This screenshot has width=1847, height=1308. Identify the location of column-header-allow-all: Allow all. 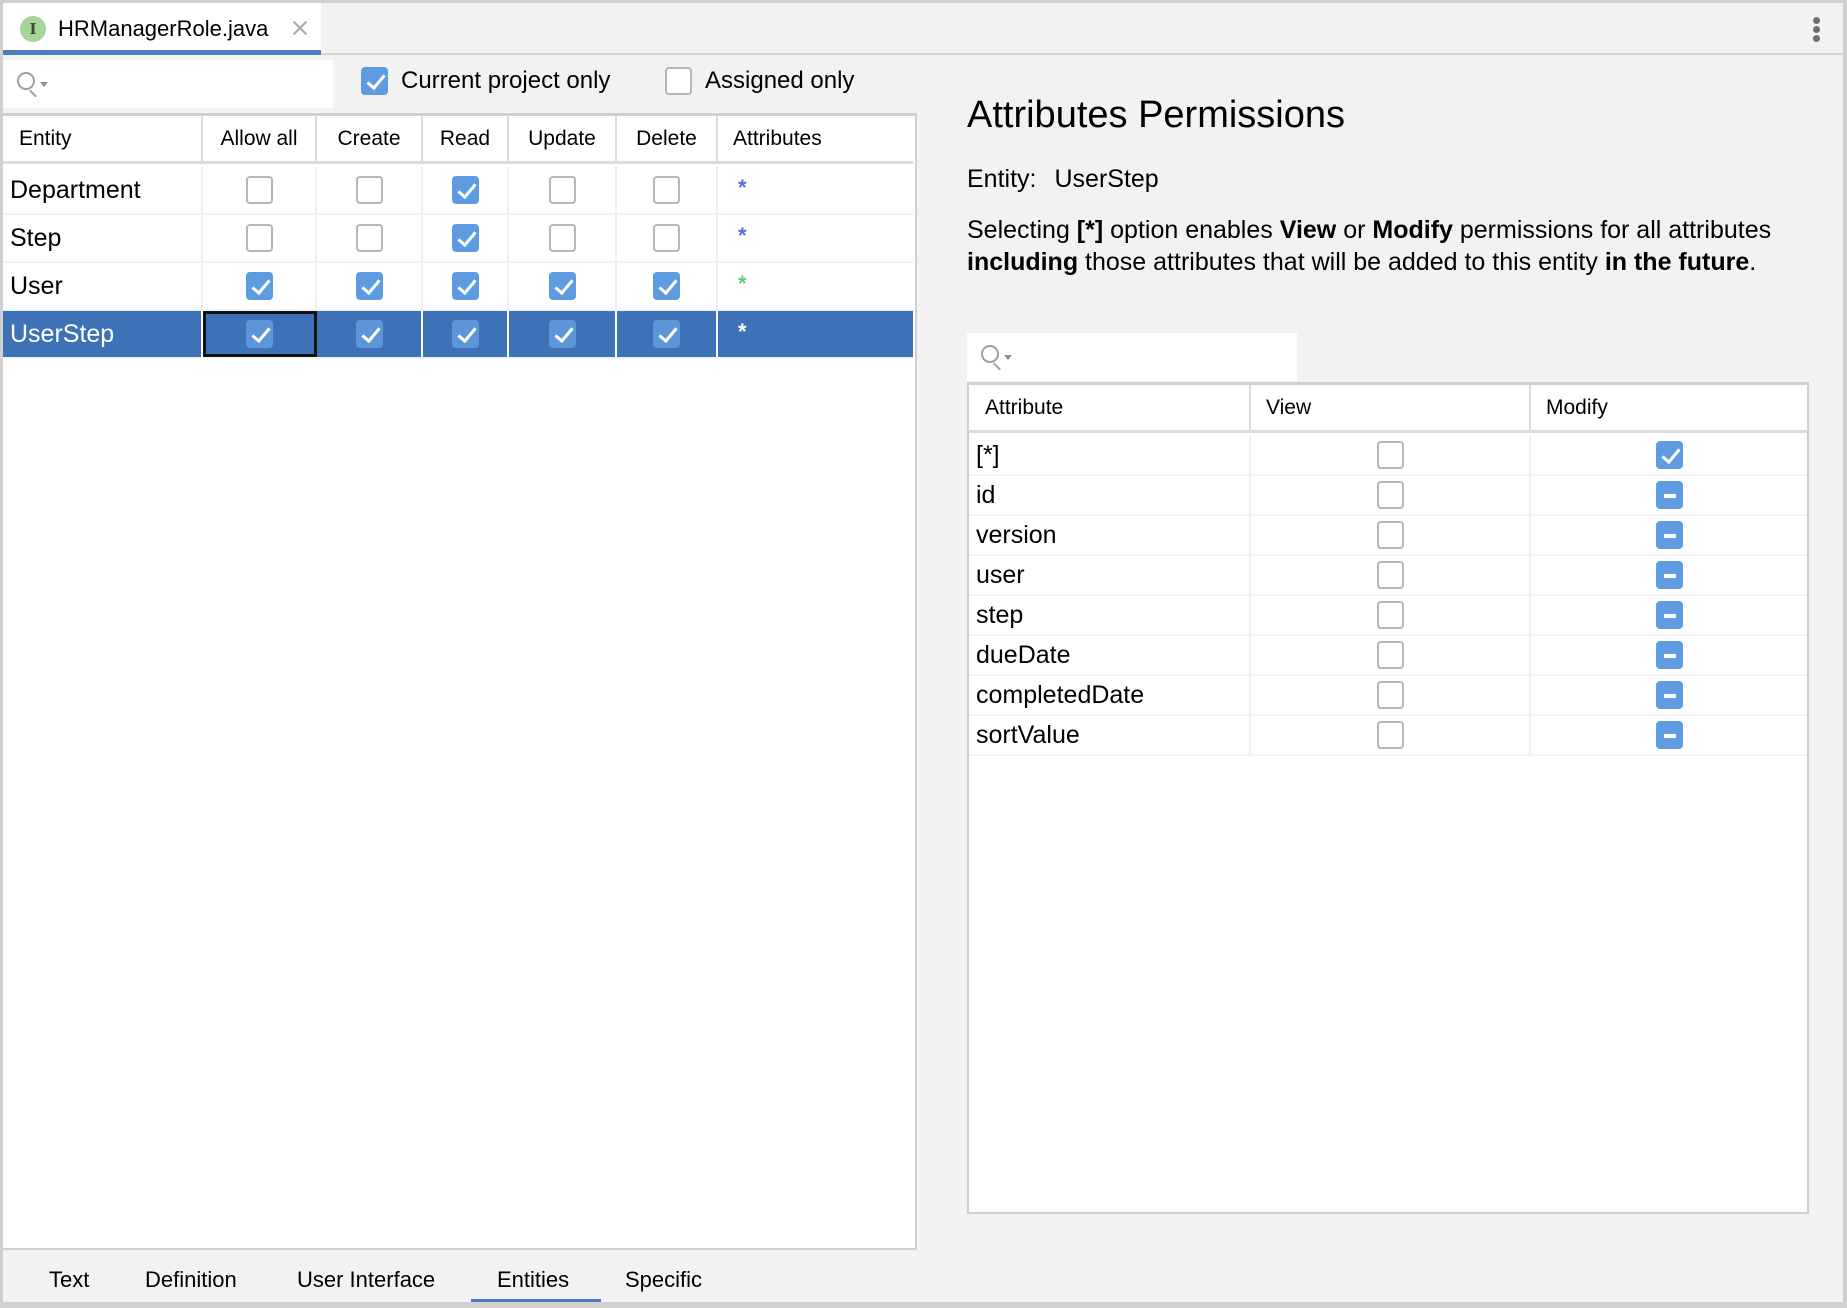
(260, 138).